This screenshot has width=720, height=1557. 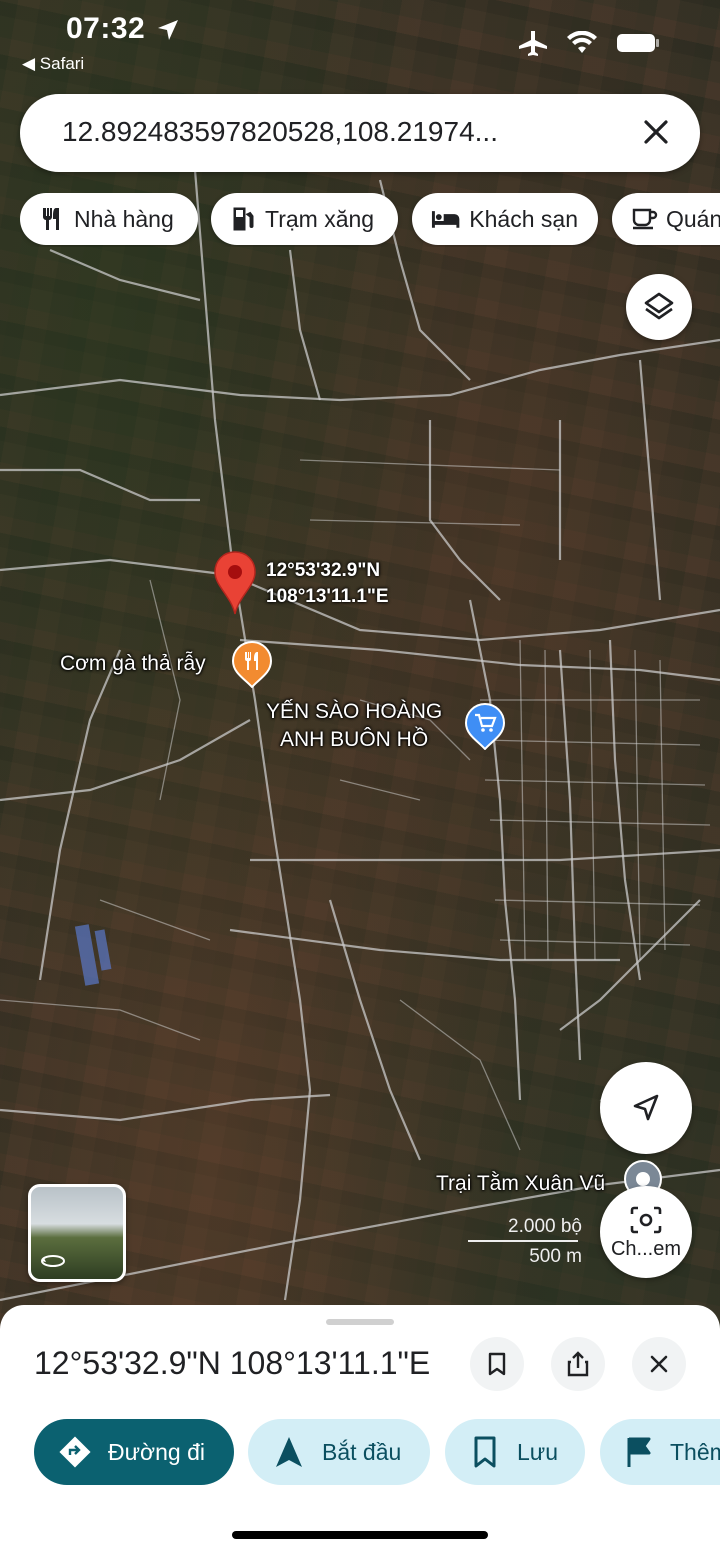 I want to click on close-sheet-button, so click(x=659, y=1364).